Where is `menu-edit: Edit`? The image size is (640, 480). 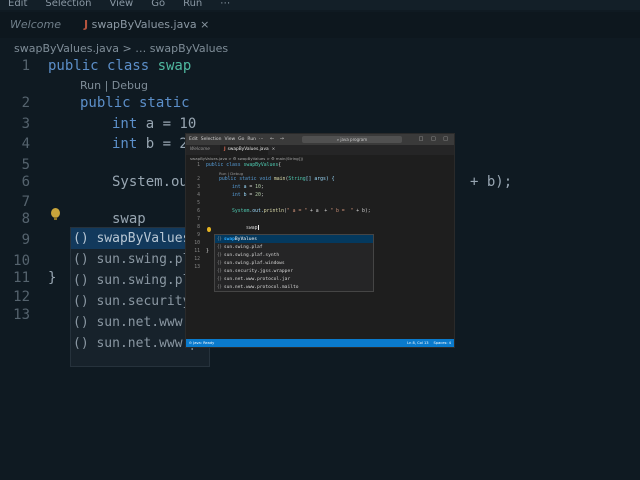 menu-edit: Edit is located at coordinates (193, 139).